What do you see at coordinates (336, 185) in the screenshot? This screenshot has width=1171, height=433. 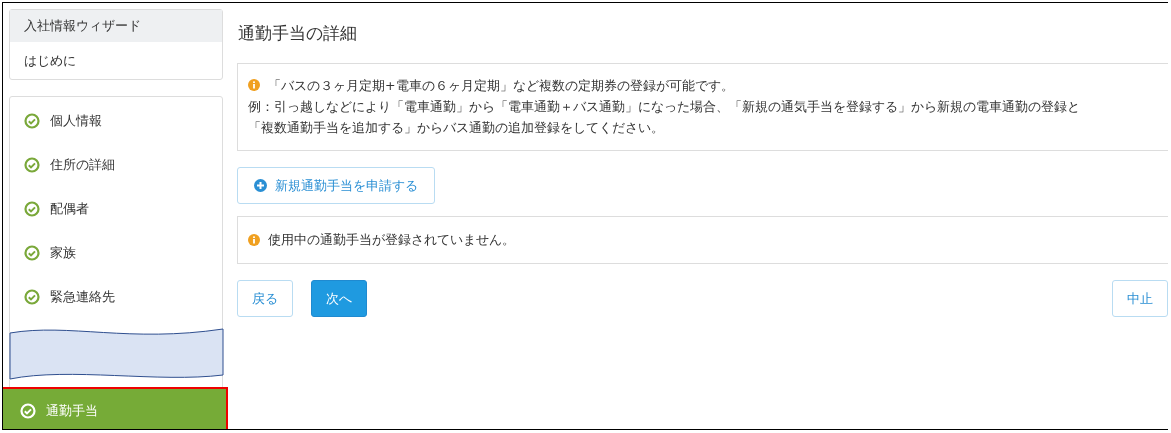 I see `add-button: 新規通勤手当を申請する` at bounding box center [336, 185].